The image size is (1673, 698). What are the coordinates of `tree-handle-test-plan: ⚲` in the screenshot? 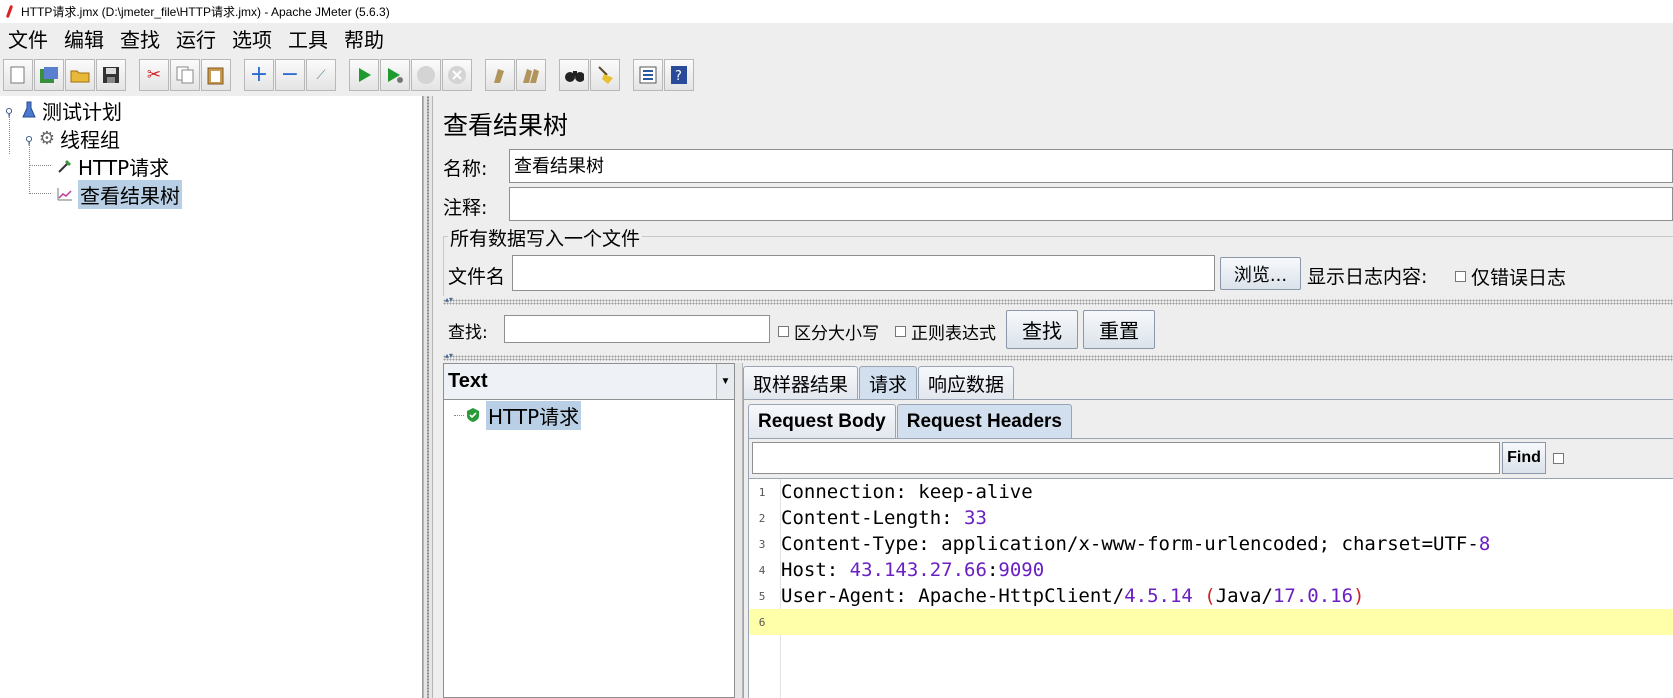 It's located at (9, 112).